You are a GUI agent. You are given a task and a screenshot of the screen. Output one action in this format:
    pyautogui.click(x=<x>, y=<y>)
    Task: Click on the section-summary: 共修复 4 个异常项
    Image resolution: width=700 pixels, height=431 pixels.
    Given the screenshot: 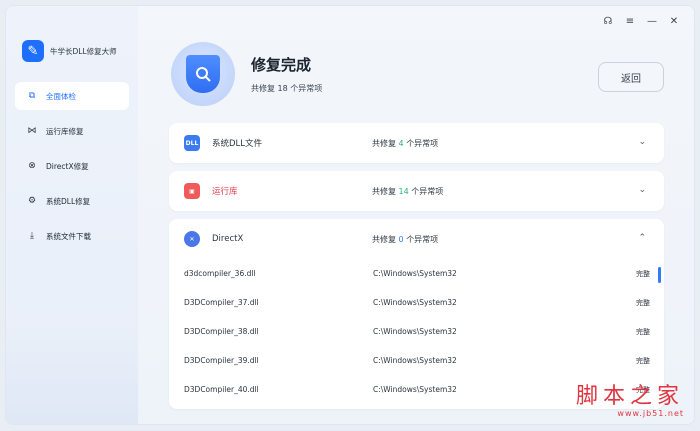 What is the action you would take?
    pyautogui.click(x=405, y=143)
    